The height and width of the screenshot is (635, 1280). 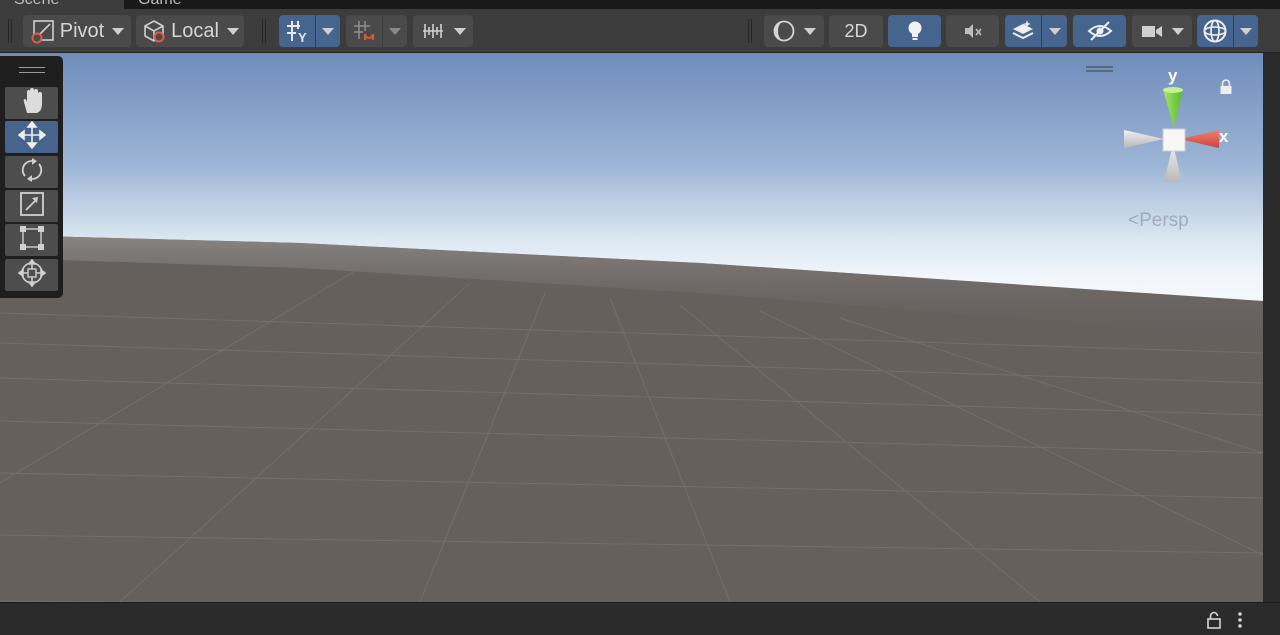 I want to click on scale-tool-button, so click(x=31, y=206).